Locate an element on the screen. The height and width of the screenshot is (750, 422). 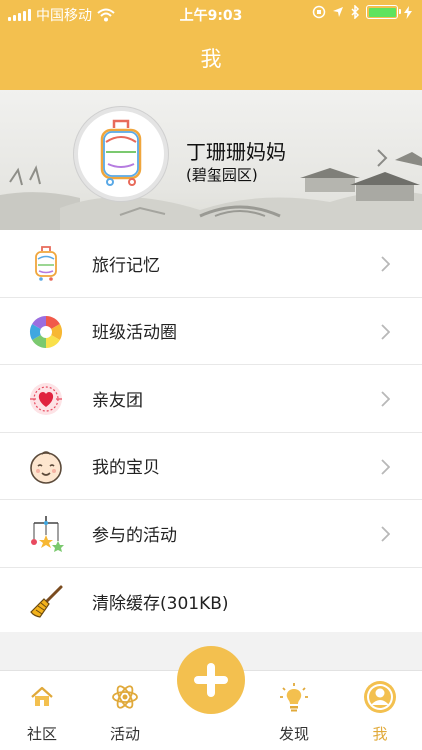
avatar is located at coordinates (121, 154).